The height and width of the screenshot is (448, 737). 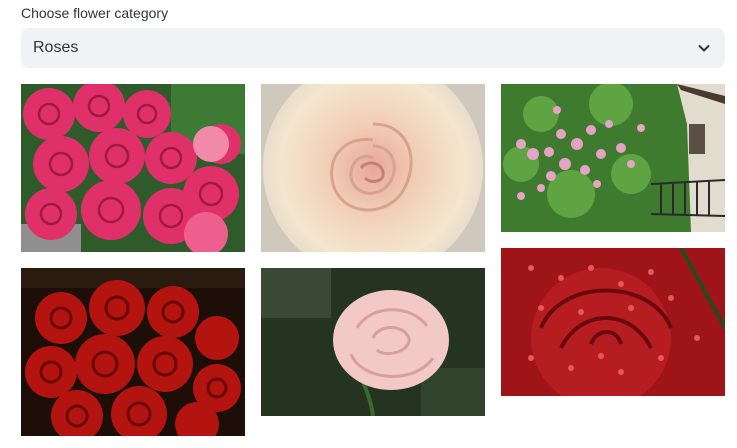 I want to click on category-label: Choose flower category, so click(x=95, y=13).